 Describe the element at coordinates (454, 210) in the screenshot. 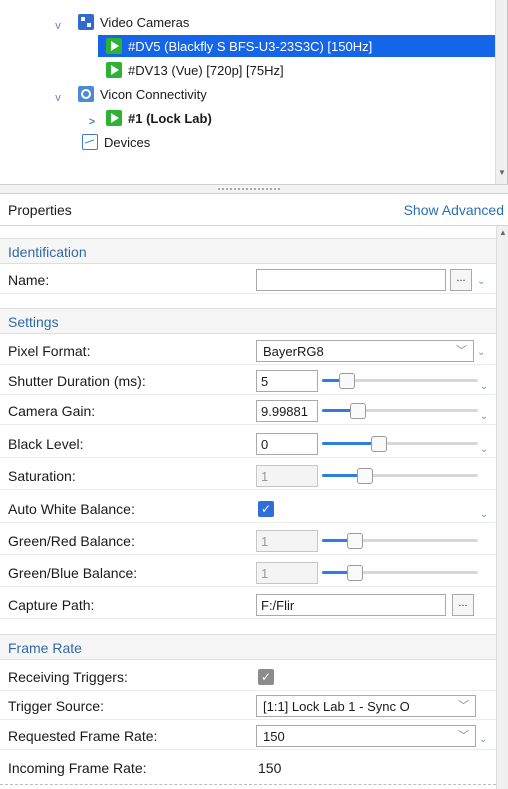

I see `show-advanced-link: Show Advanced` at that location.